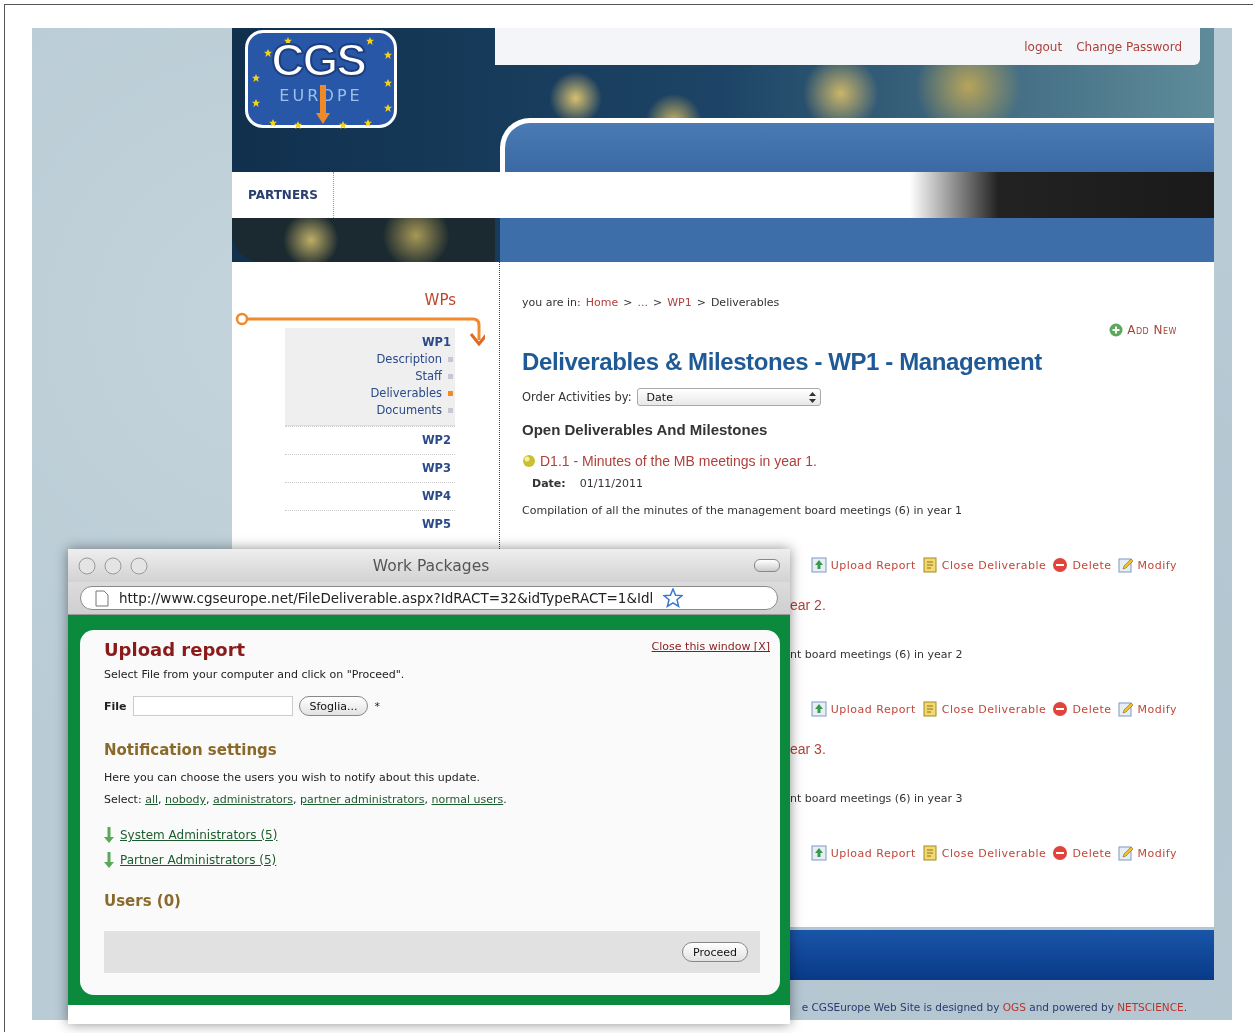  What do you see at coordinates (876, 799) in the screenshot?
I see `deliverable-description: nt board meetings (6) in year 3` at bounding box center [876, 799].